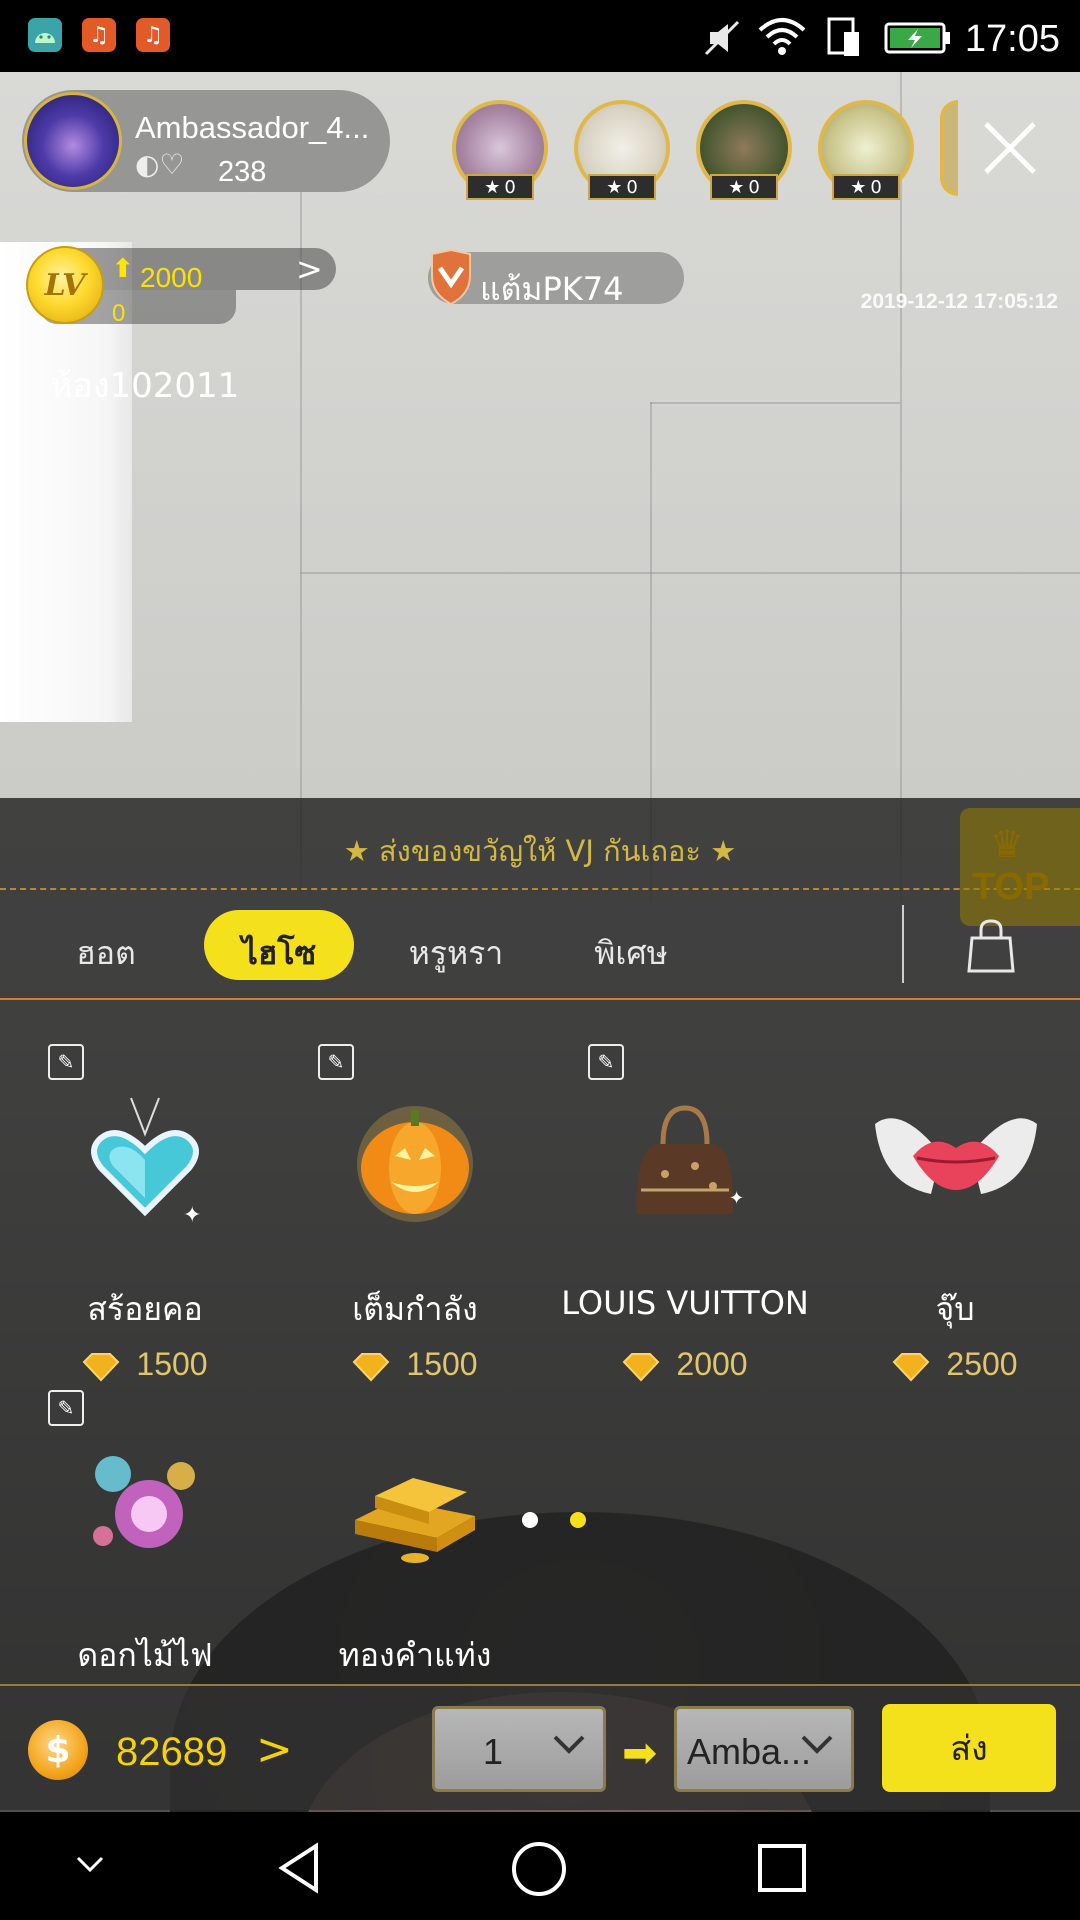 Image resolution: width=1080 pixels, height=1920 pixels. What do you see at coordinates (242, 172) in the screenshot?
I see `host-likes-count: 238` at bounding box center [242, 172].